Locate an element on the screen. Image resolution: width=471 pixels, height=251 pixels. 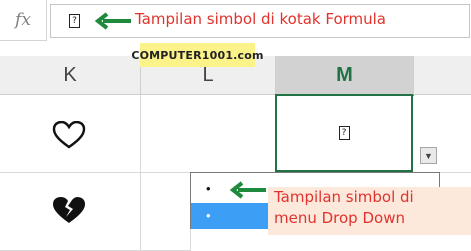
dropdown-note-line1: Tampilan simbol di is located at coordinates (344, 197).